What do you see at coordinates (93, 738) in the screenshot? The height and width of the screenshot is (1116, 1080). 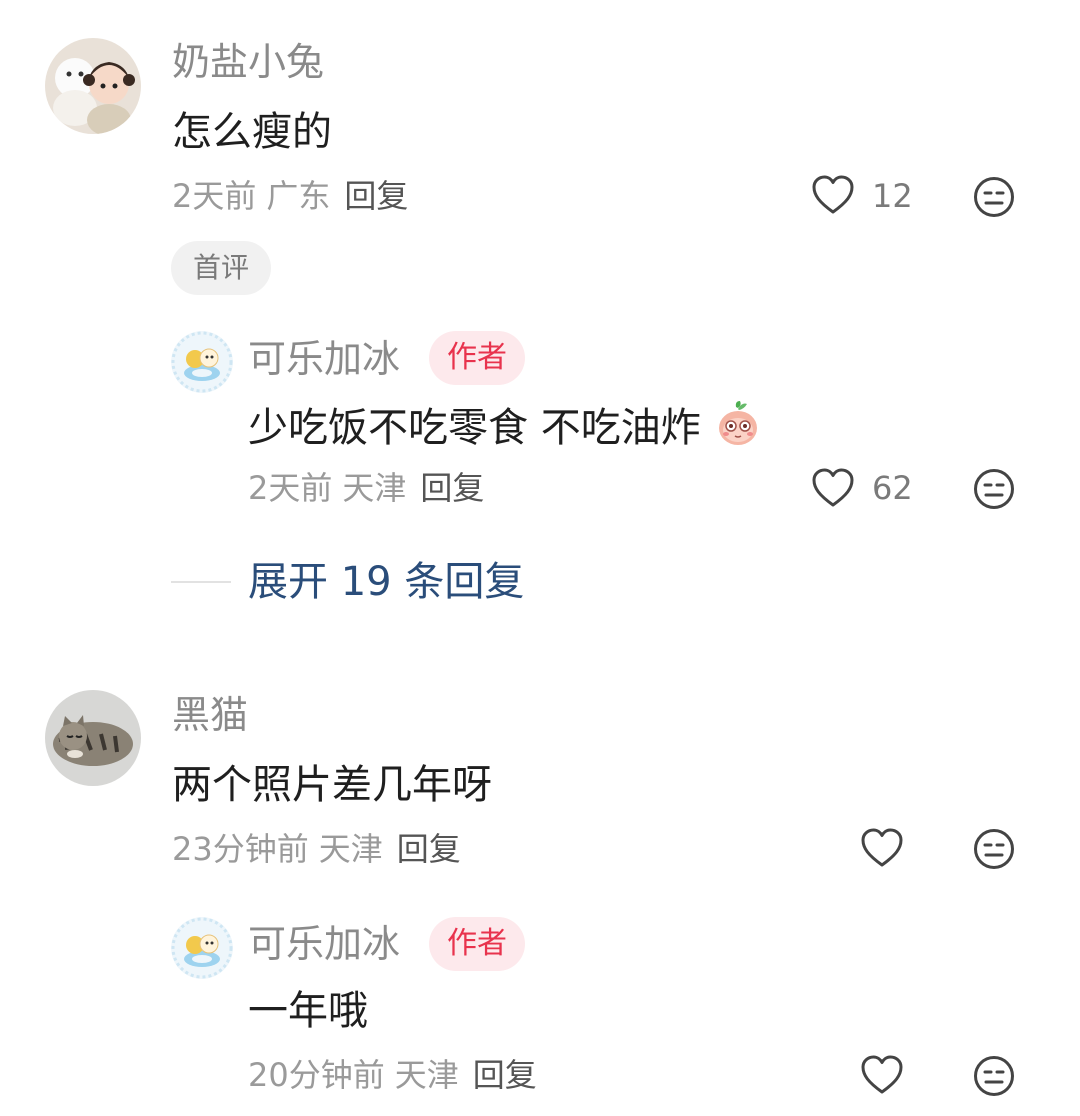 I see `avatar-heimao` at bounding box center [93, 738].